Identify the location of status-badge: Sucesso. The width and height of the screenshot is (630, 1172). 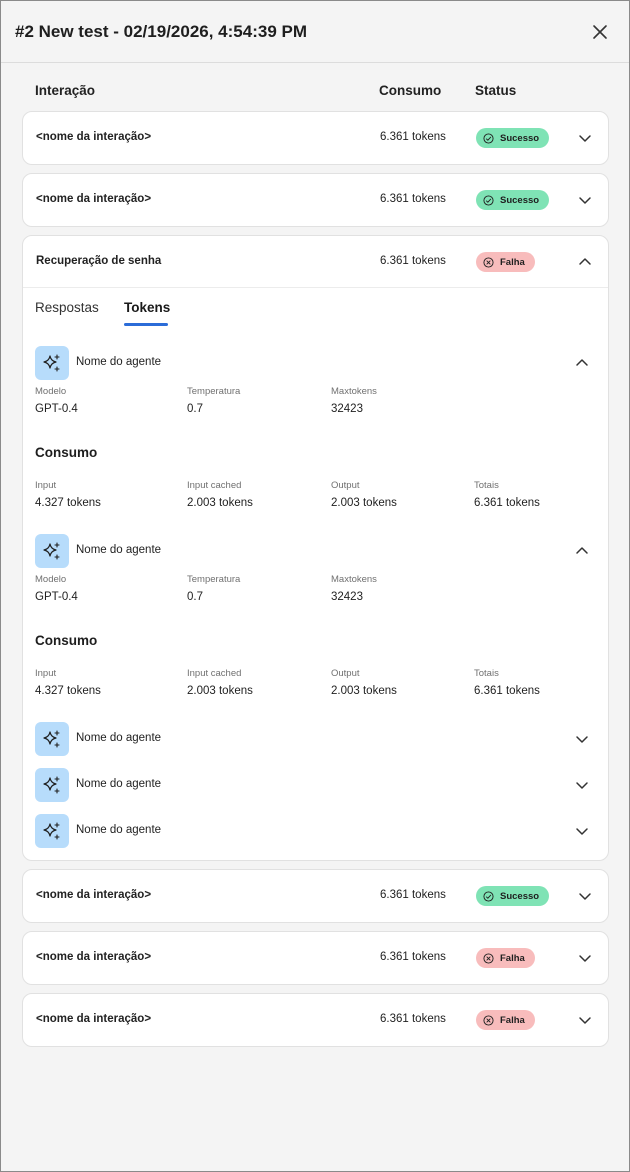
(513, 896).